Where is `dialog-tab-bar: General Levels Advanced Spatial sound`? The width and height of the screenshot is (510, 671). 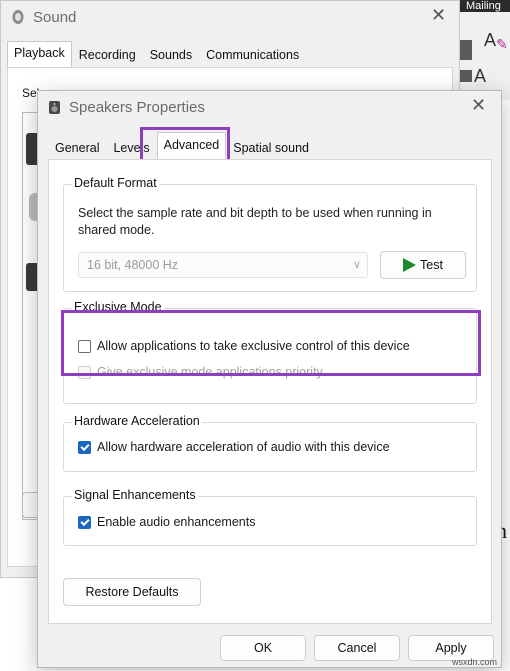 dialog-tab-bar: General Levels Advanced Spatial sound is located at coordinates (182, 146).